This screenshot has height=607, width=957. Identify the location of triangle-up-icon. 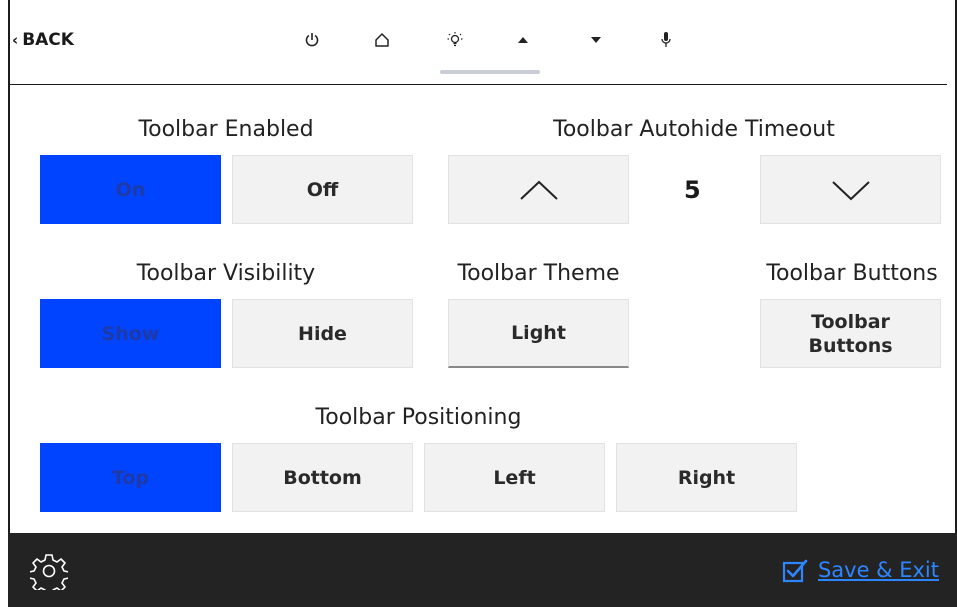
(523, 40).